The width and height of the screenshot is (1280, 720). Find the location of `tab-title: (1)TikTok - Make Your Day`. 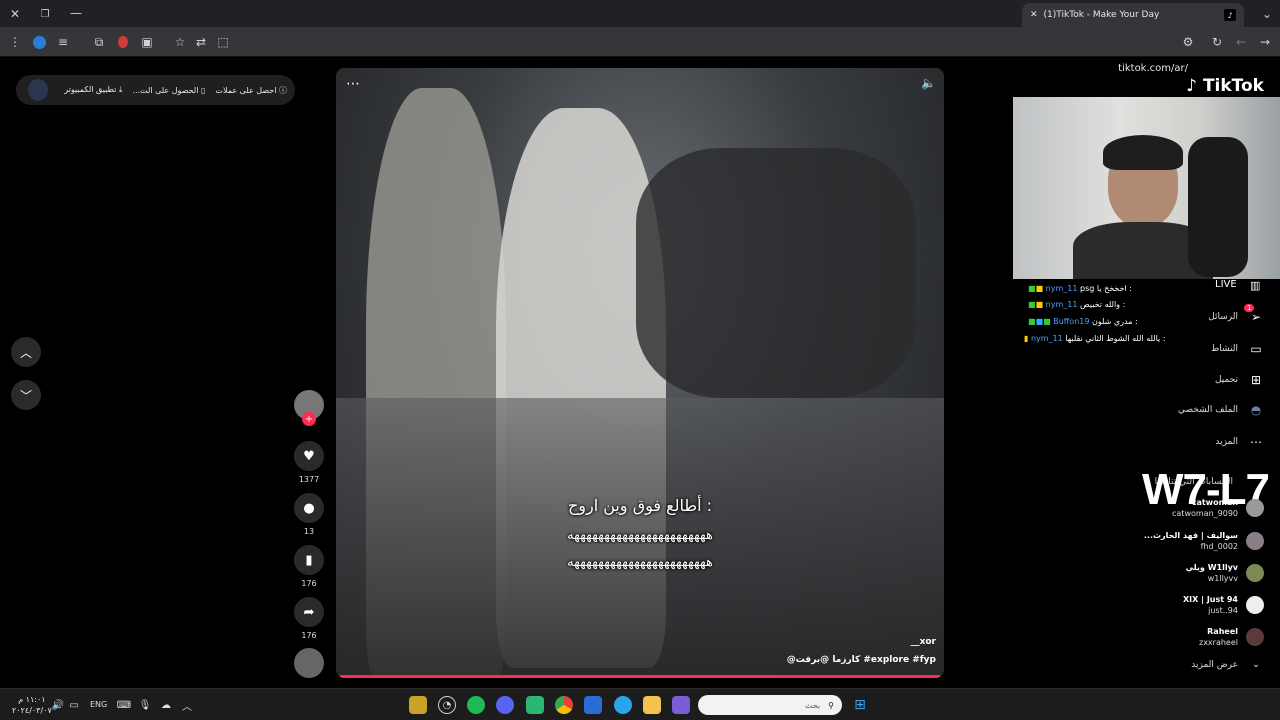

tab-title: (1)TikTok - Make Your Day is located at coordinates (1101, 15).